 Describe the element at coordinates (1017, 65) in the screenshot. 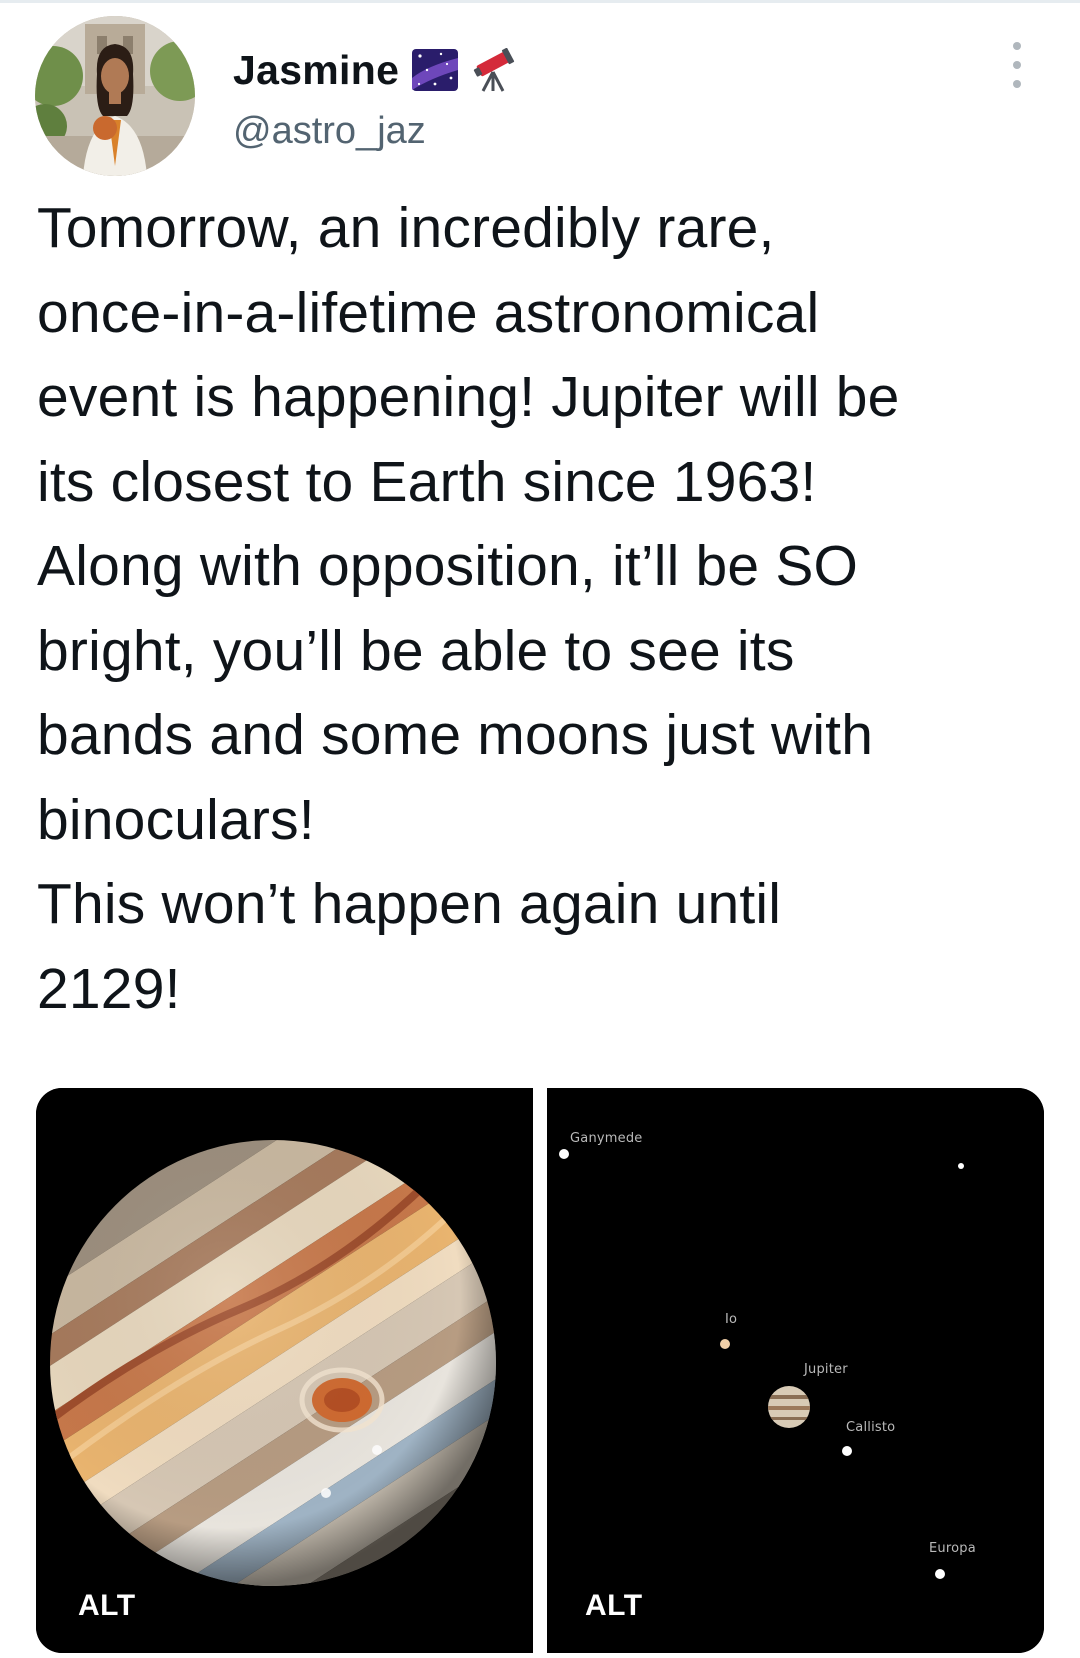

I see `more-options-icon` at that location.